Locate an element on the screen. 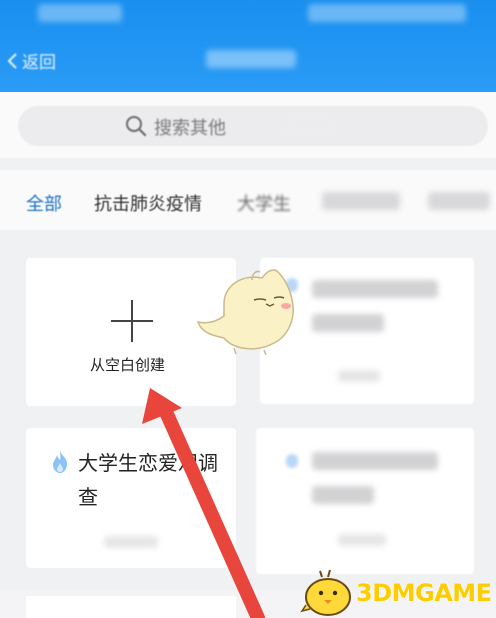 This screenshot has height=618, width=496. back-button: 返回 is located at coordinates (31, 60).